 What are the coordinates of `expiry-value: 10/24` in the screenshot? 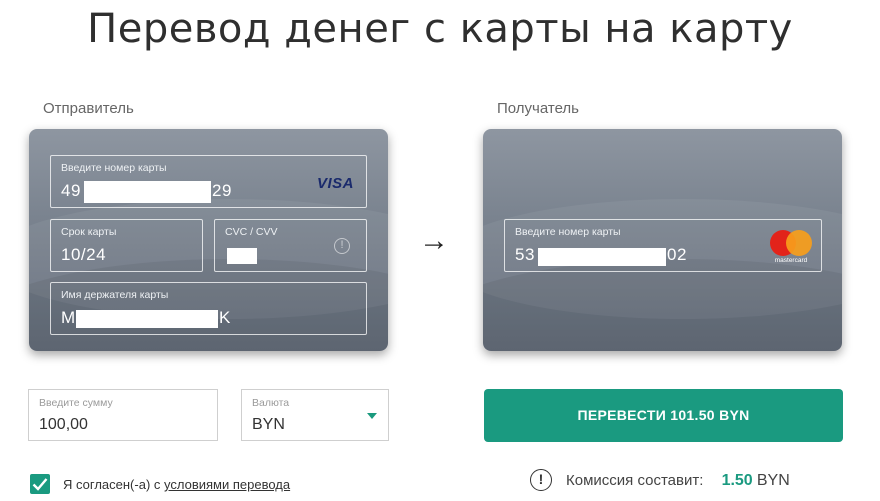 It's located at (84, 254).